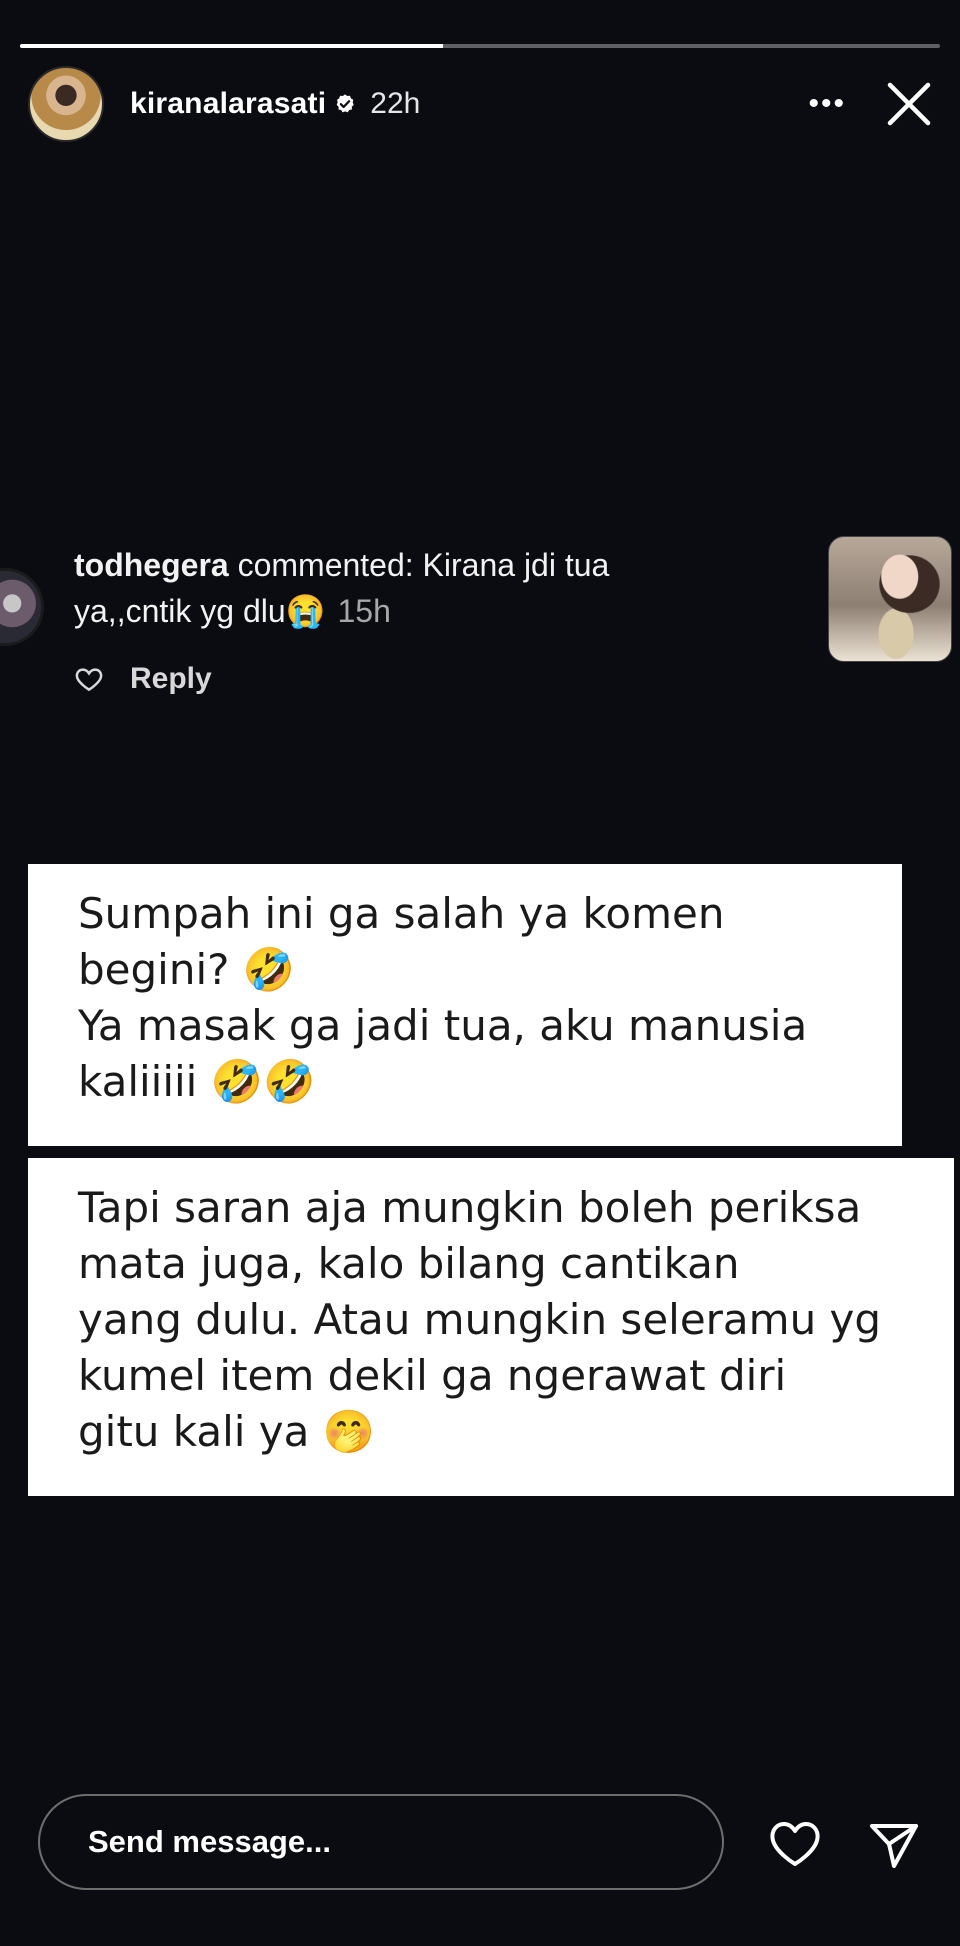 Image resolution: width=960 pixels, height=1946 pixels. What do you see at coordinates (409, 1263) in the screenshot?
I see `text-line: mata juga, kalo bilang cantikan` at bounding box center [409, 1263].